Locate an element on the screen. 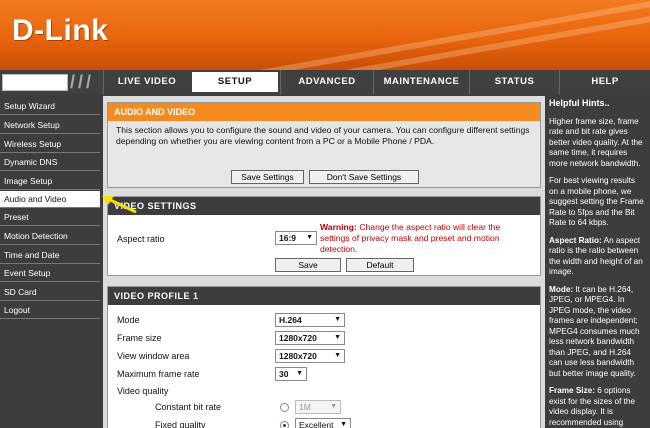 The height and width of the screenshot is (428, 650). sidebar-item-sd-card: SD Card is located at coordinates (50, 292).